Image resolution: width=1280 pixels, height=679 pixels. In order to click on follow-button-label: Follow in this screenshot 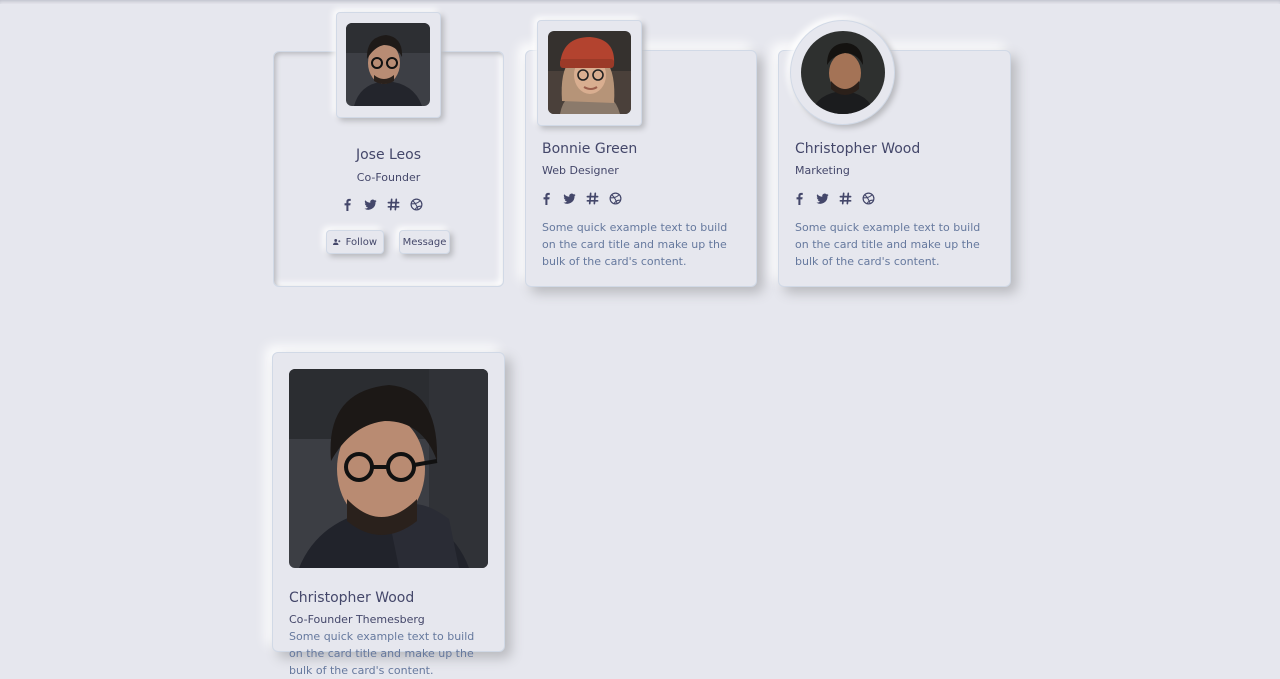, I will do `click(361, 242)`.